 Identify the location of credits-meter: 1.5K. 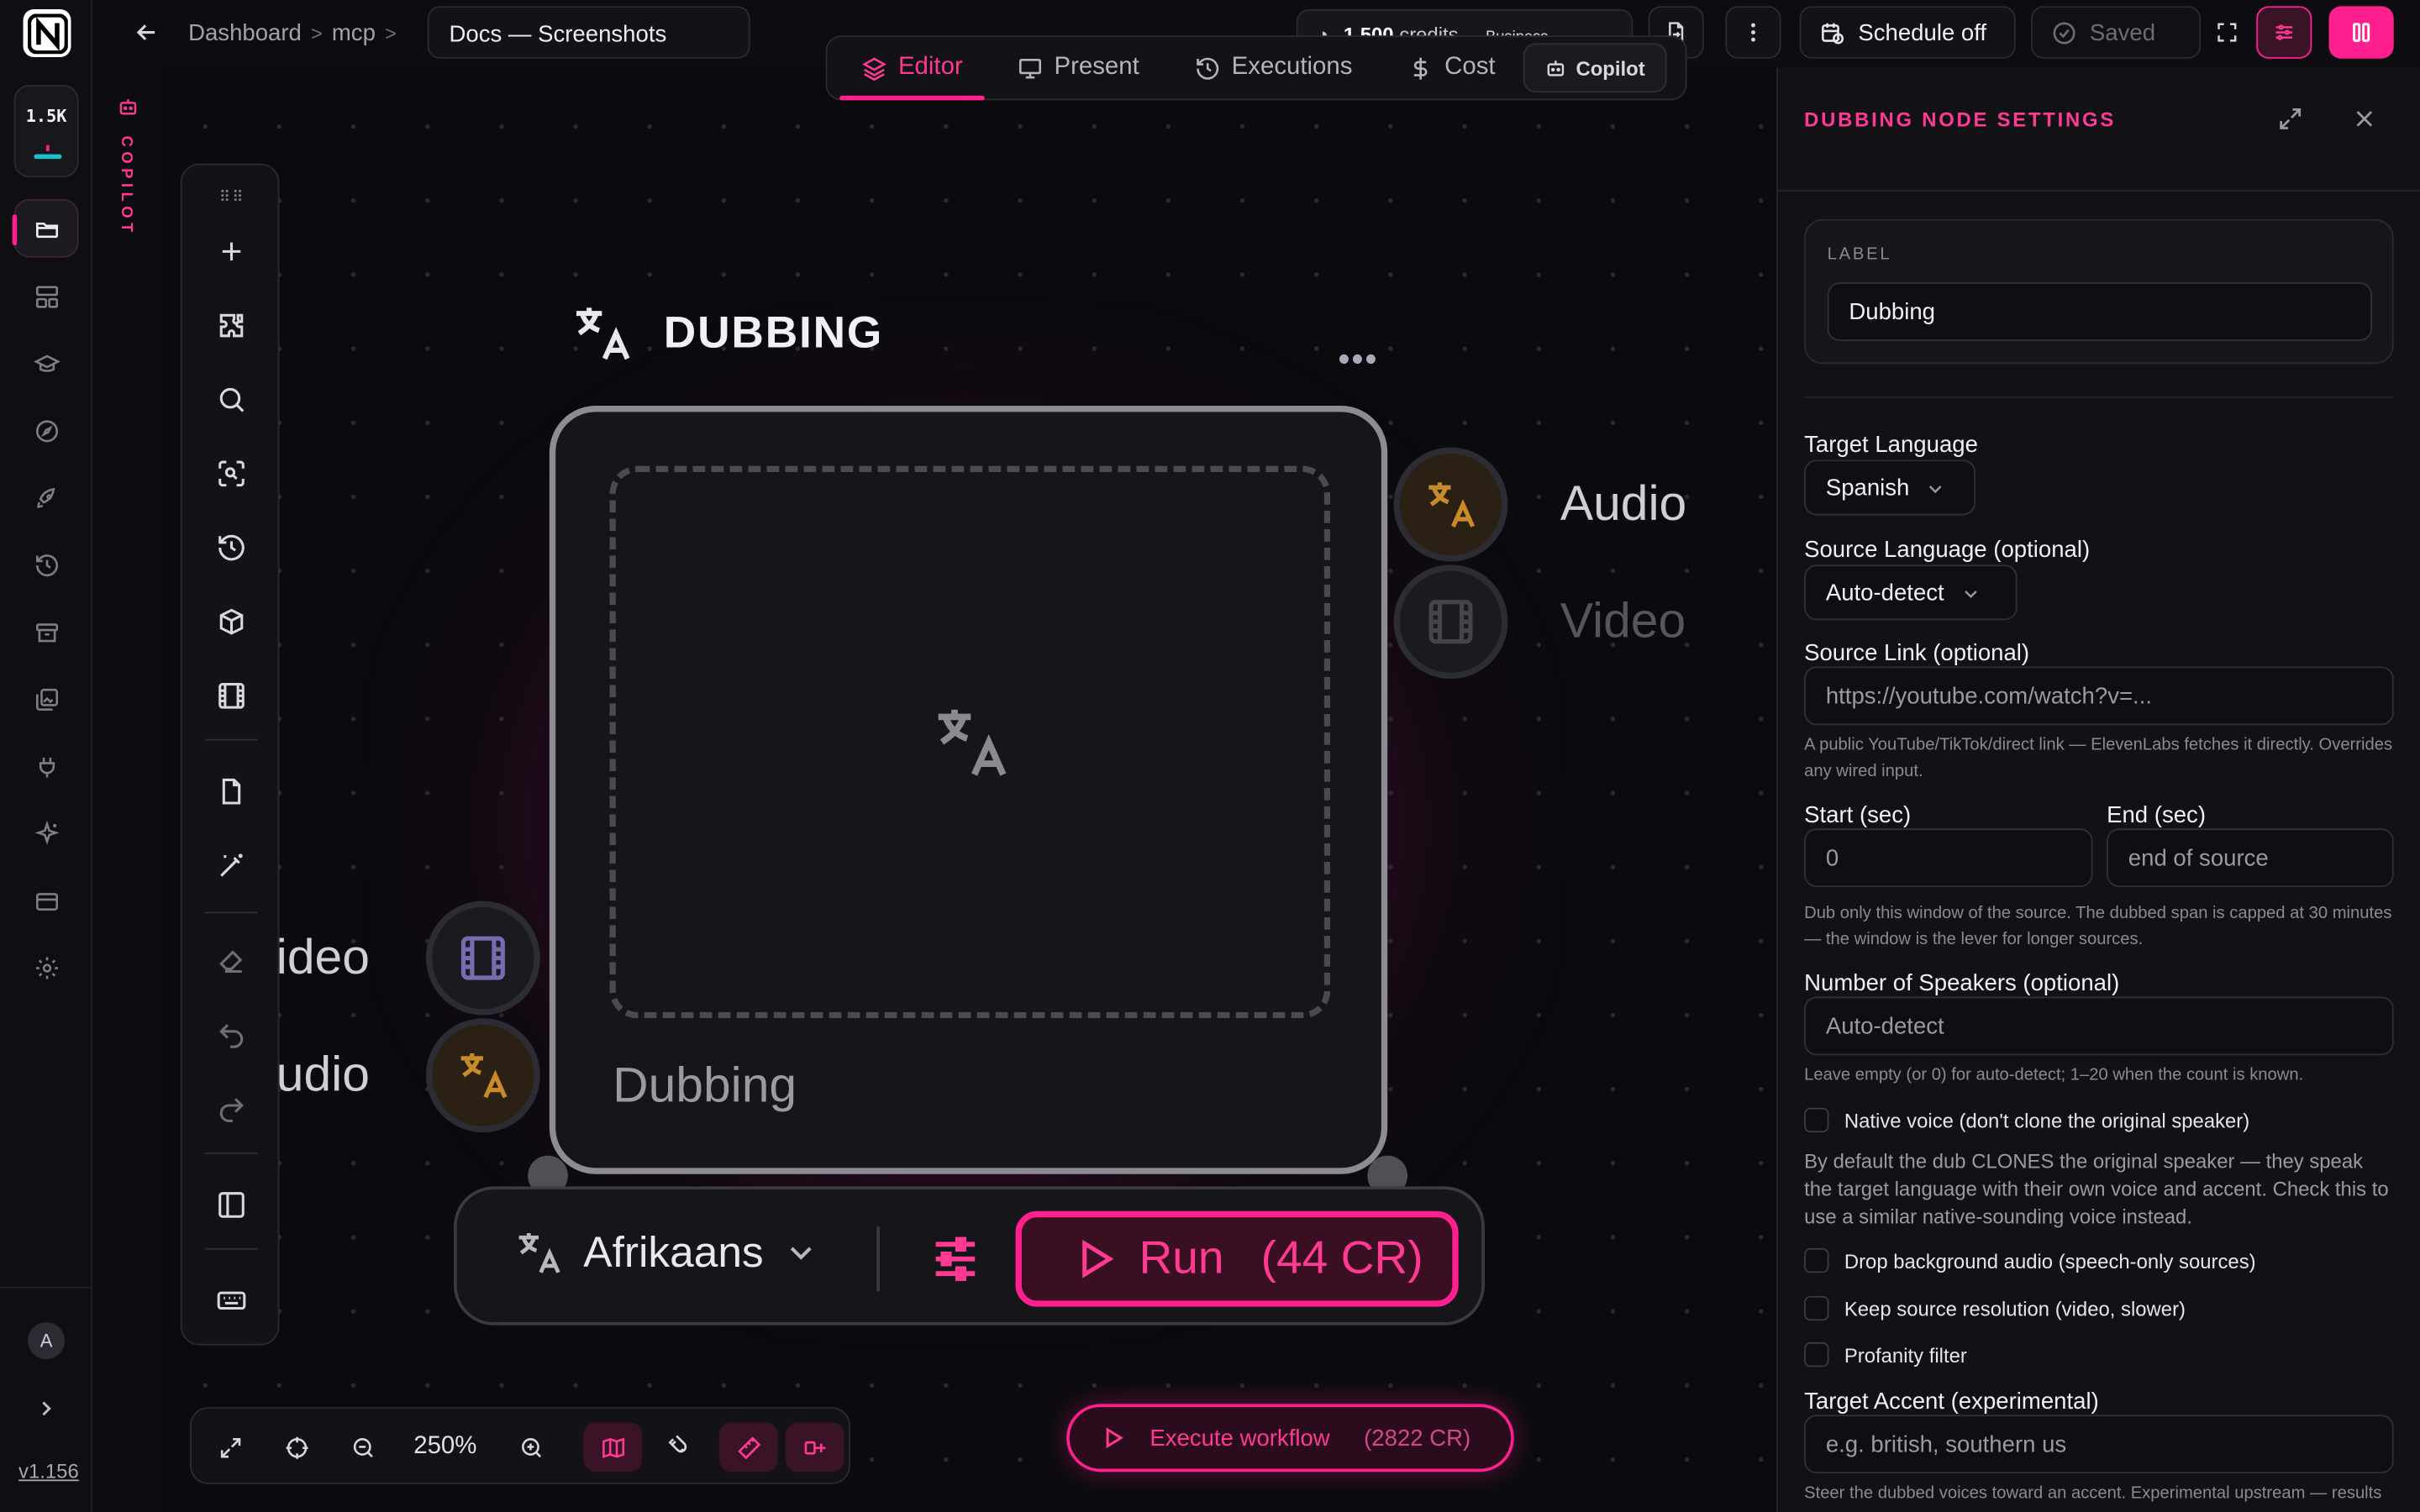
(46, 131).